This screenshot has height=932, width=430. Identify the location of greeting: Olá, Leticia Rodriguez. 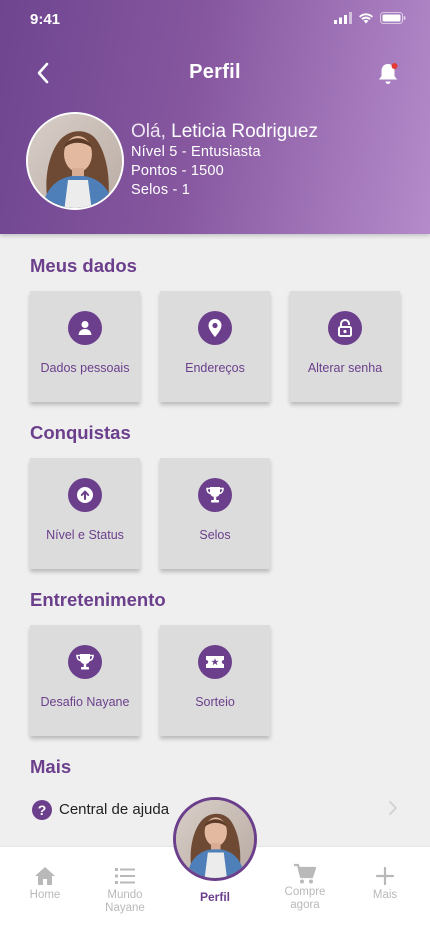
(224, 132).